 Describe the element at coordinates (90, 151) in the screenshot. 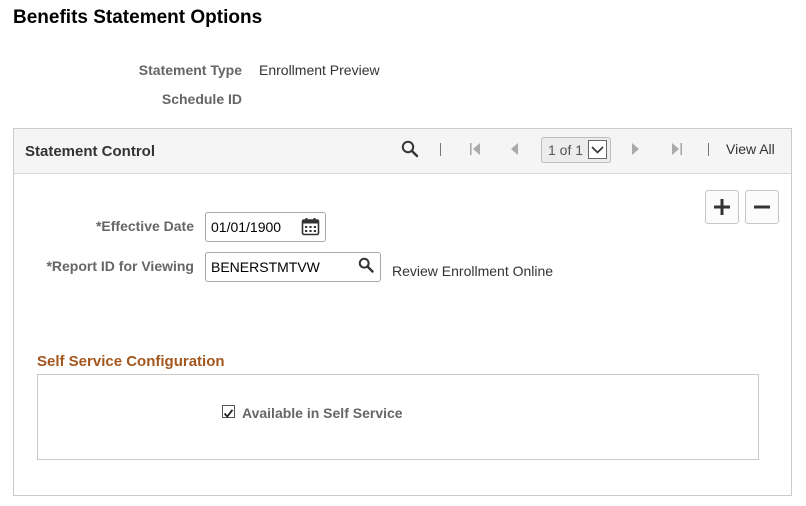

I see `grid-title: Statement Control` at that location.